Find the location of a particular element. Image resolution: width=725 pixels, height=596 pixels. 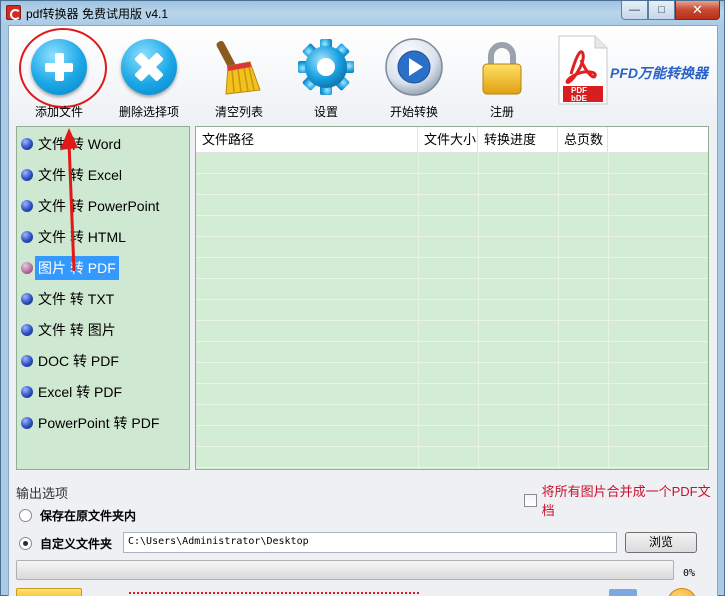

play-icon is located at coordinates (414, 67).